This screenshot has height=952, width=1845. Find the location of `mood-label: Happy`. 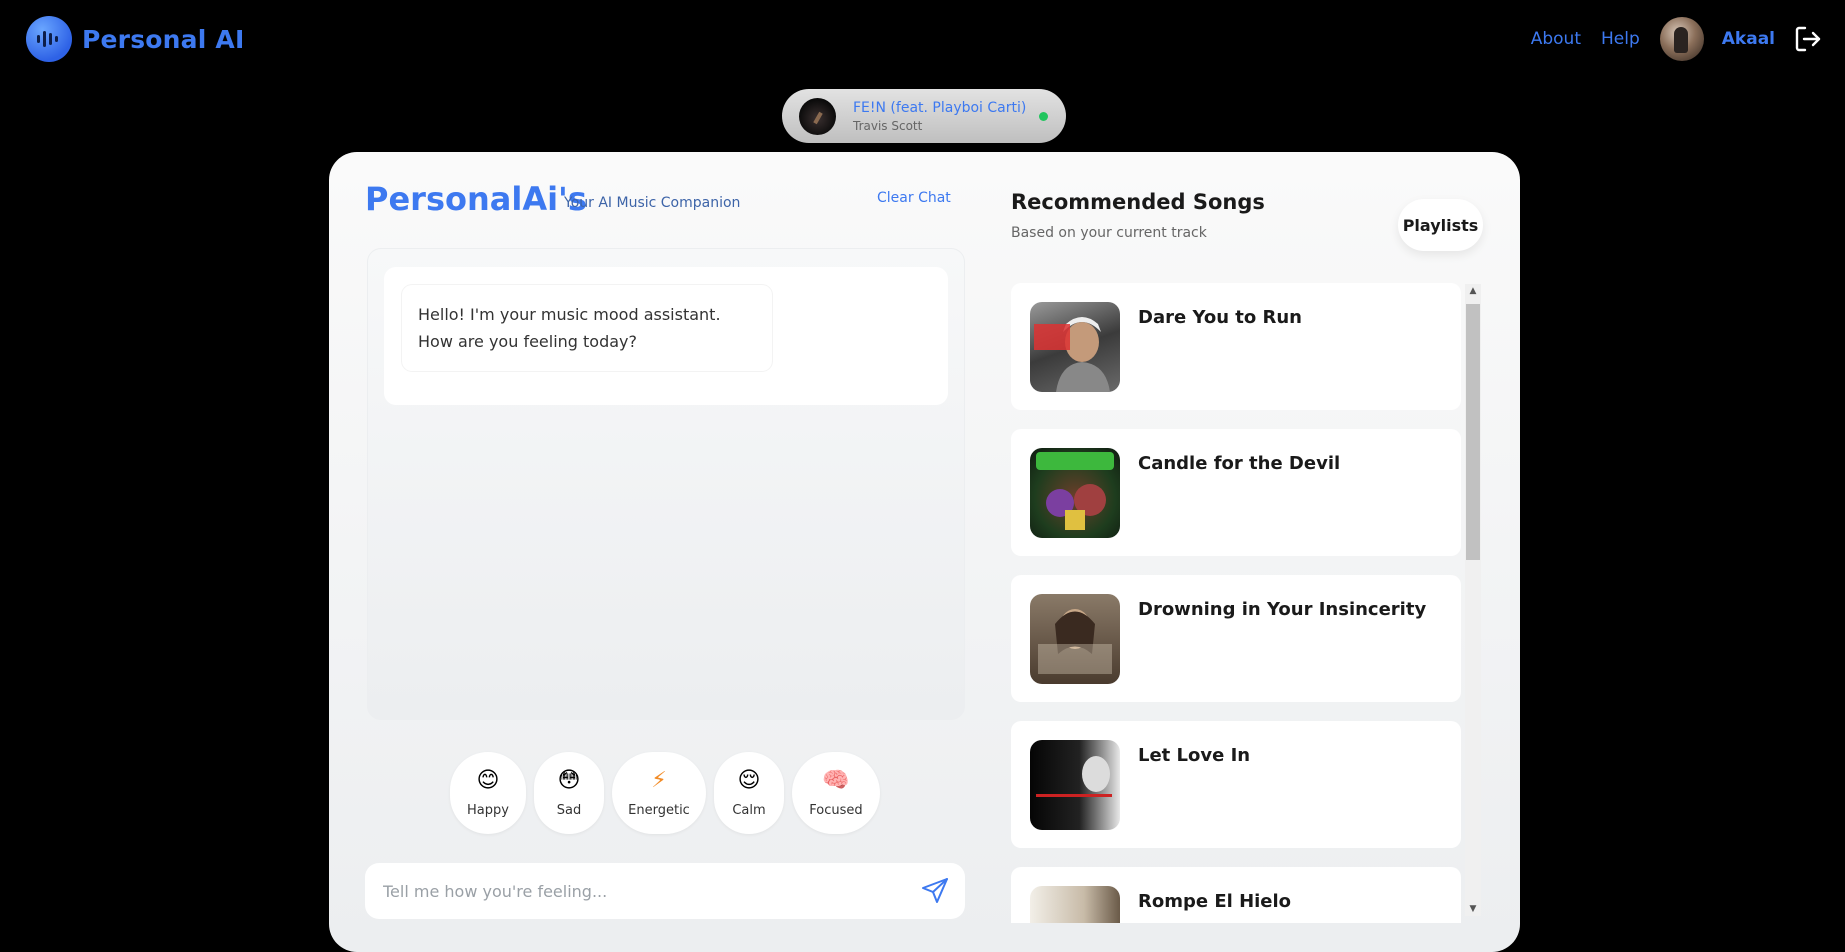

mood-label: Happy is located at coordinates (488, 810).